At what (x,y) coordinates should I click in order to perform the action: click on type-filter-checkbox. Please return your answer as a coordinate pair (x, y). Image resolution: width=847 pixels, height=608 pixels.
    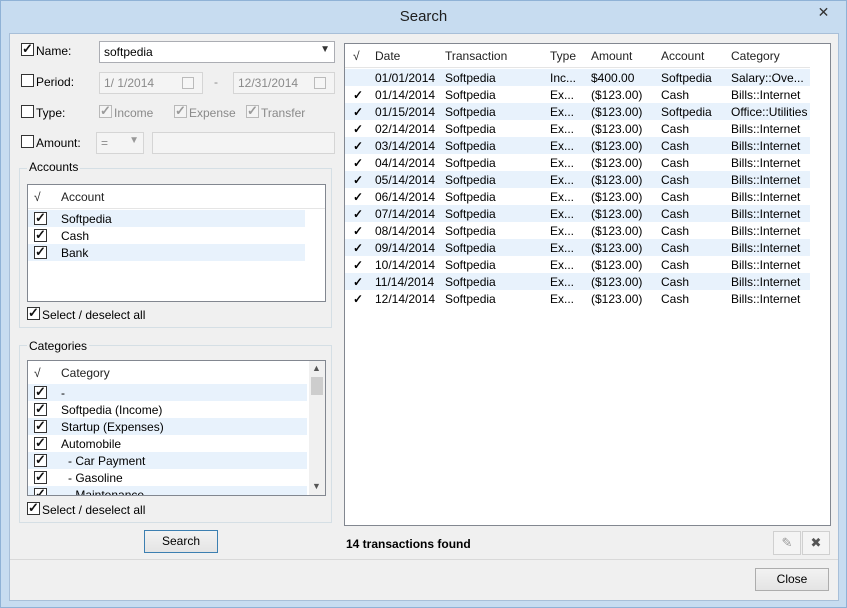
    Looking at the image, I should click on (27, 111).